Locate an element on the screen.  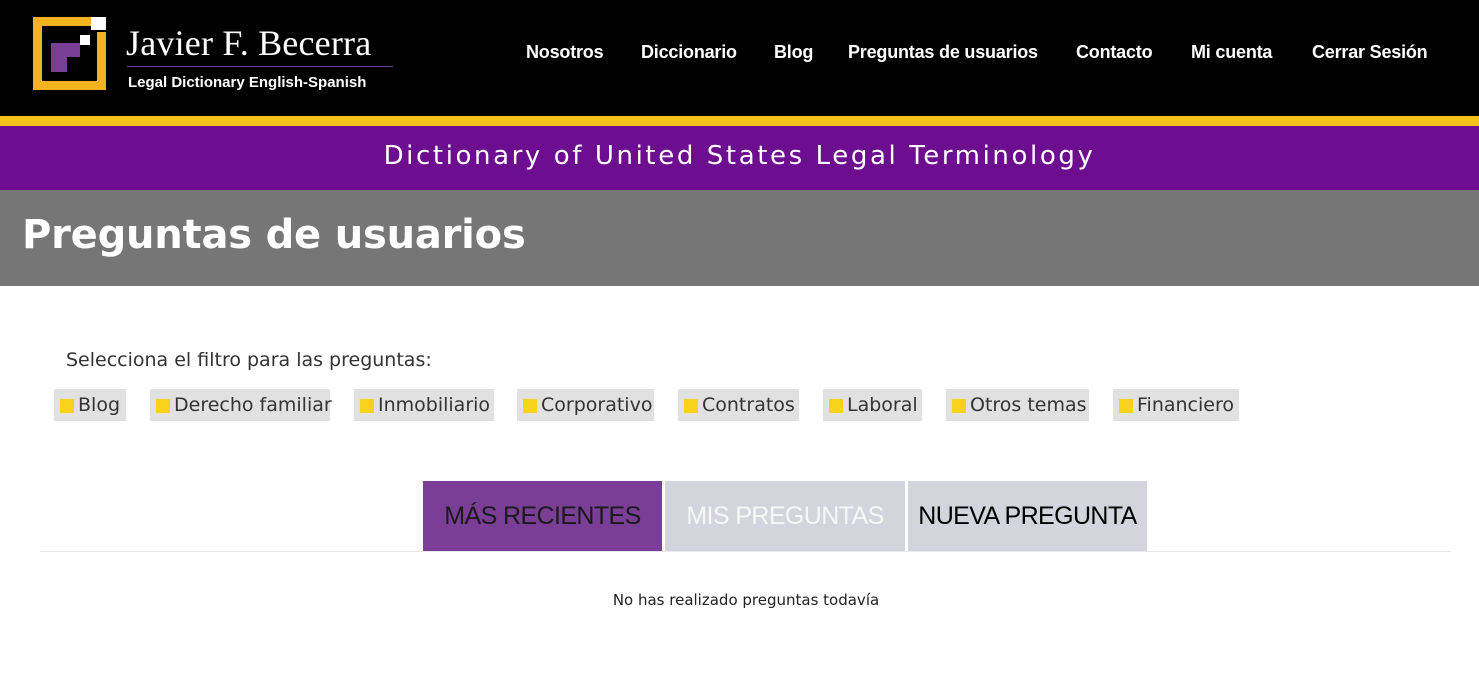
tab-mis-preguntas: MIS PREGUNTAS is located at coordinates (785, 516).